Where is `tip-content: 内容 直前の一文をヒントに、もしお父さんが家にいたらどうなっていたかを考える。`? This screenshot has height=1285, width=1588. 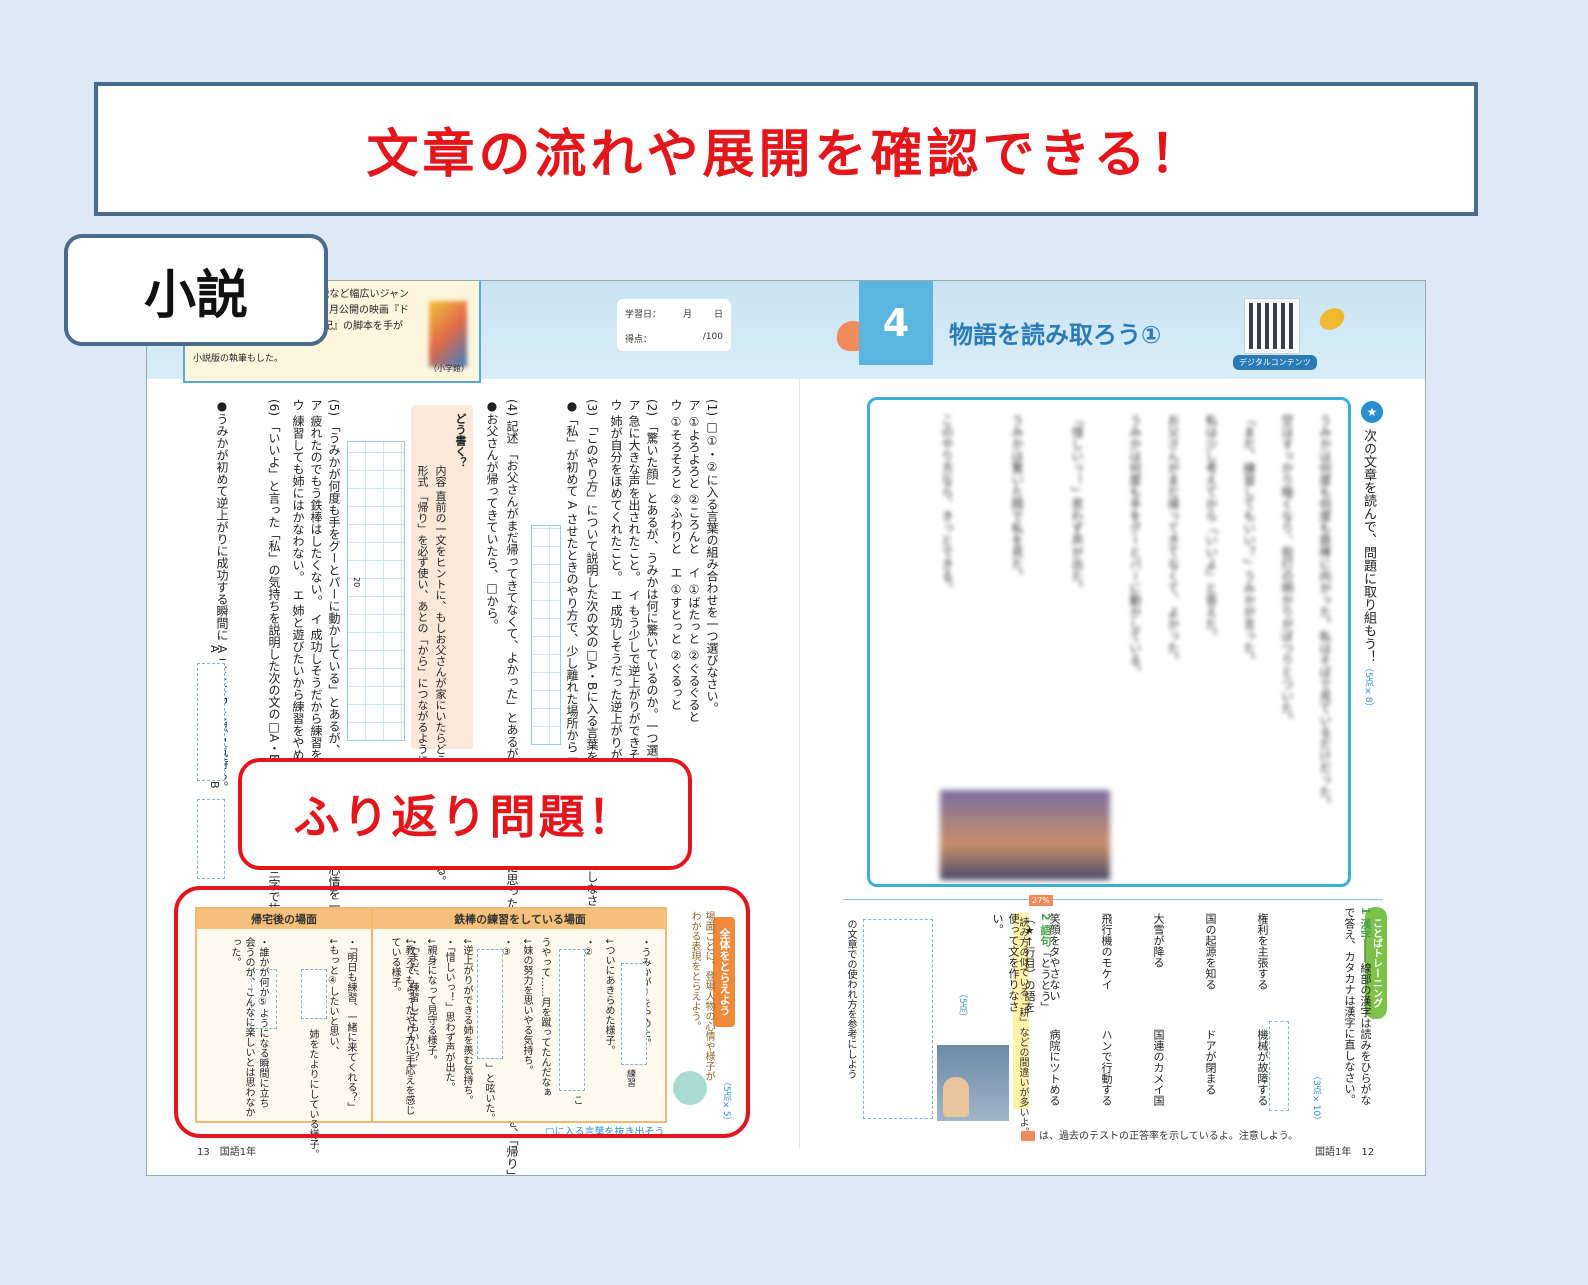 tip-content: 内容 直前の一文をヒントに、もしお父さんが家にいたらどうなっていたかを考える。 is located at coordinates (440, 676).